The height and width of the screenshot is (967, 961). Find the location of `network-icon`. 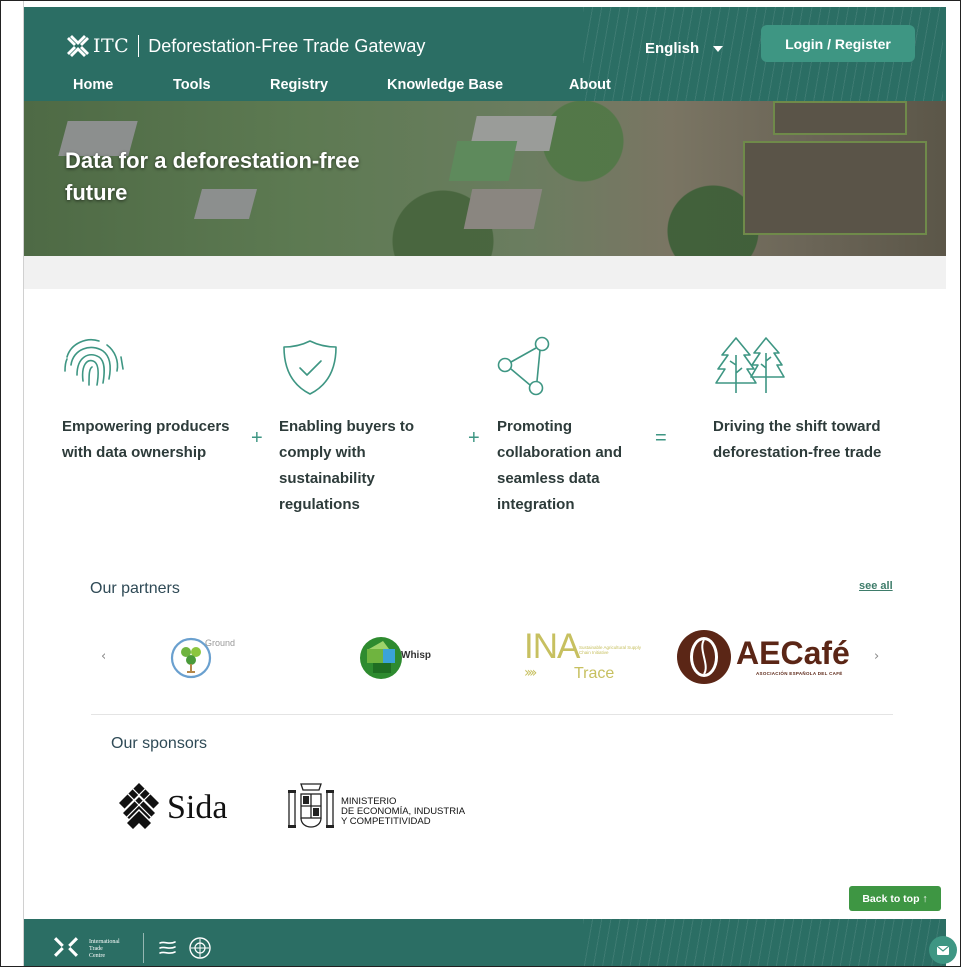

network-icon is located at coordinates (523, 366).